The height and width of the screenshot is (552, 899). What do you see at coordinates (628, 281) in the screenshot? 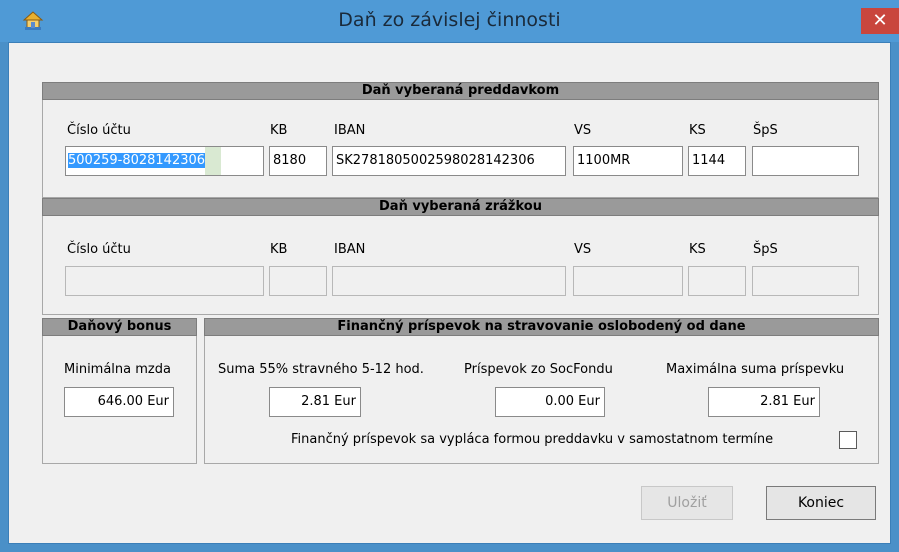
I see `variable-symbol-withholding-input` at bounding box center [628, 281].